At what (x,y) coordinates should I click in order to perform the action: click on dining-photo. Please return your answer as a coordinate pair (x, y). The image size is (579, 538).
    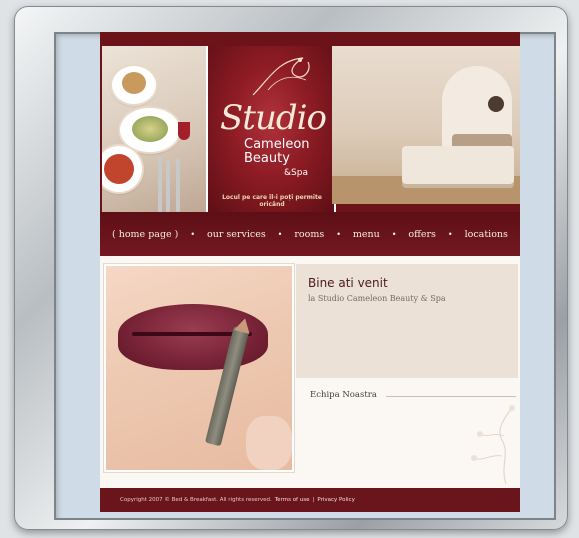
    Looking at the image, I should click on (155, 129).